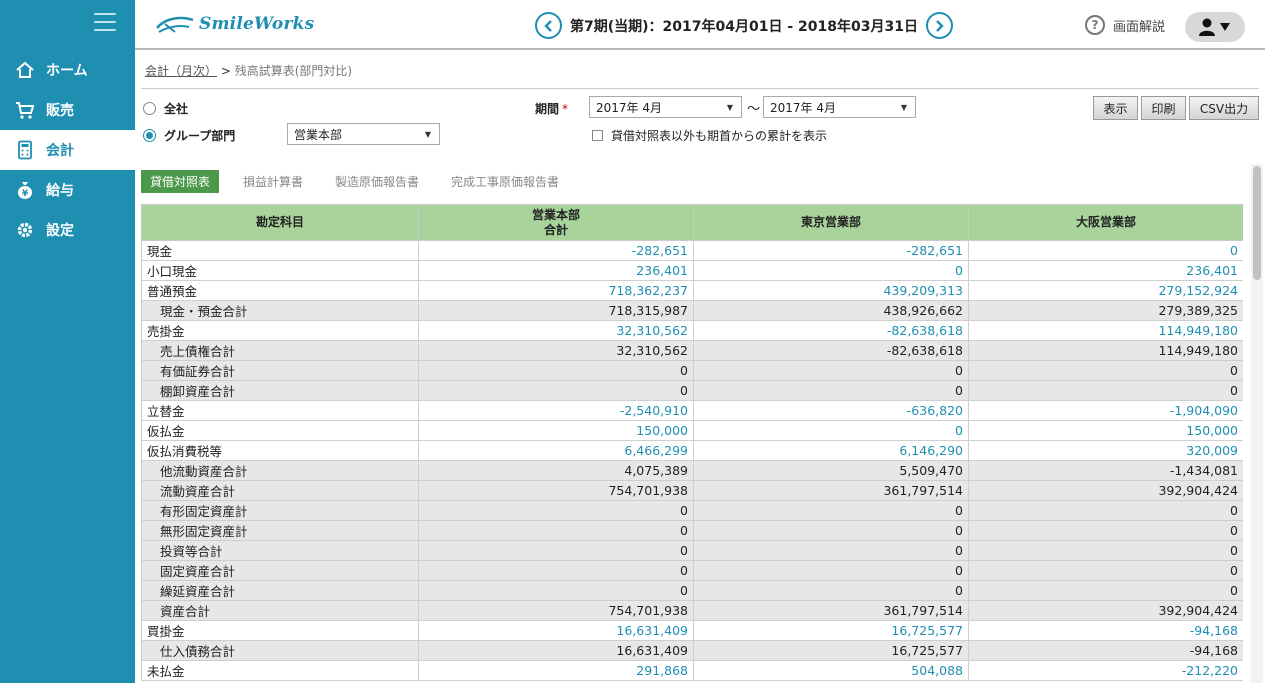 The width and height of the screenshot is (1265, 683). What do you see at coordinates (1105, 670) in the screenshot?
I see `osaka-cell: -212,220` at bounding box center [1105, 670].